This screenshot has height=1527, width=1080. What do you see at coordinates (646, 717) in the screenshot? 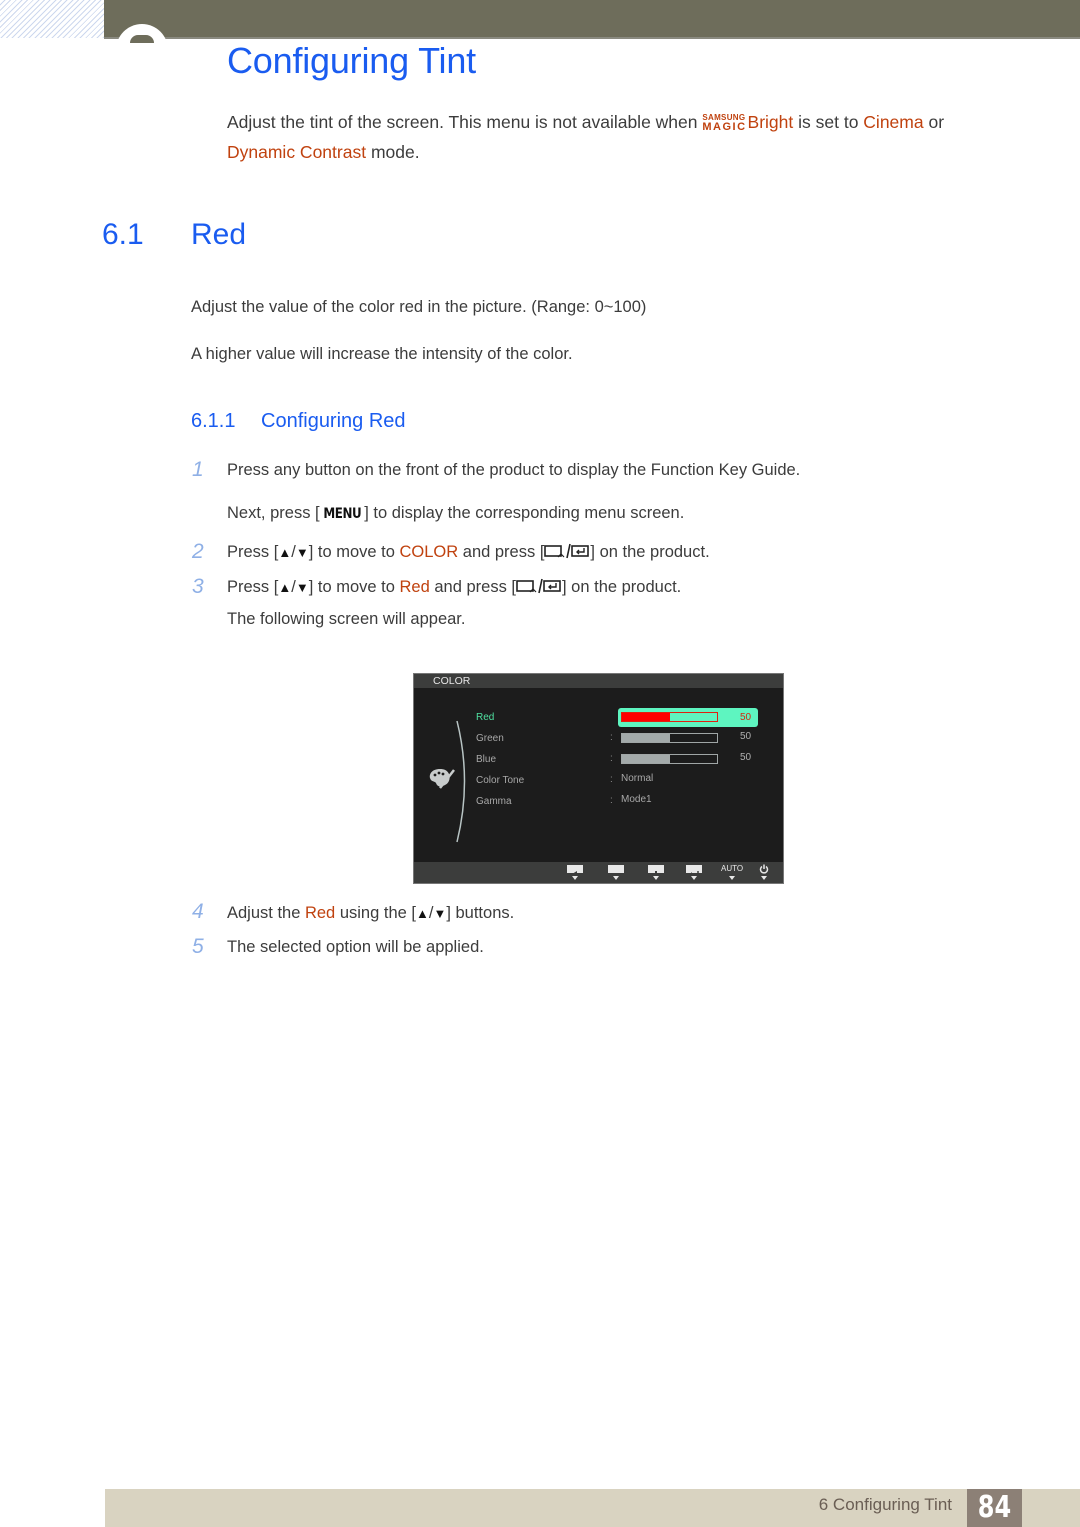
I see `red-slider-fill` at bounding box center [646, 717].